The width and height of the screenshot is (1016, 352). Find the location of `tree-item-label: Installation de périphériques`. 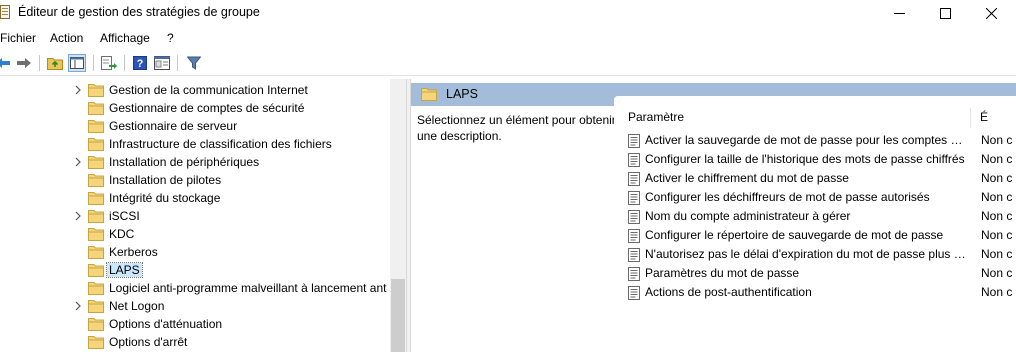

tree-item-label: Installation de périphériques is located at coordinates (184, 162).